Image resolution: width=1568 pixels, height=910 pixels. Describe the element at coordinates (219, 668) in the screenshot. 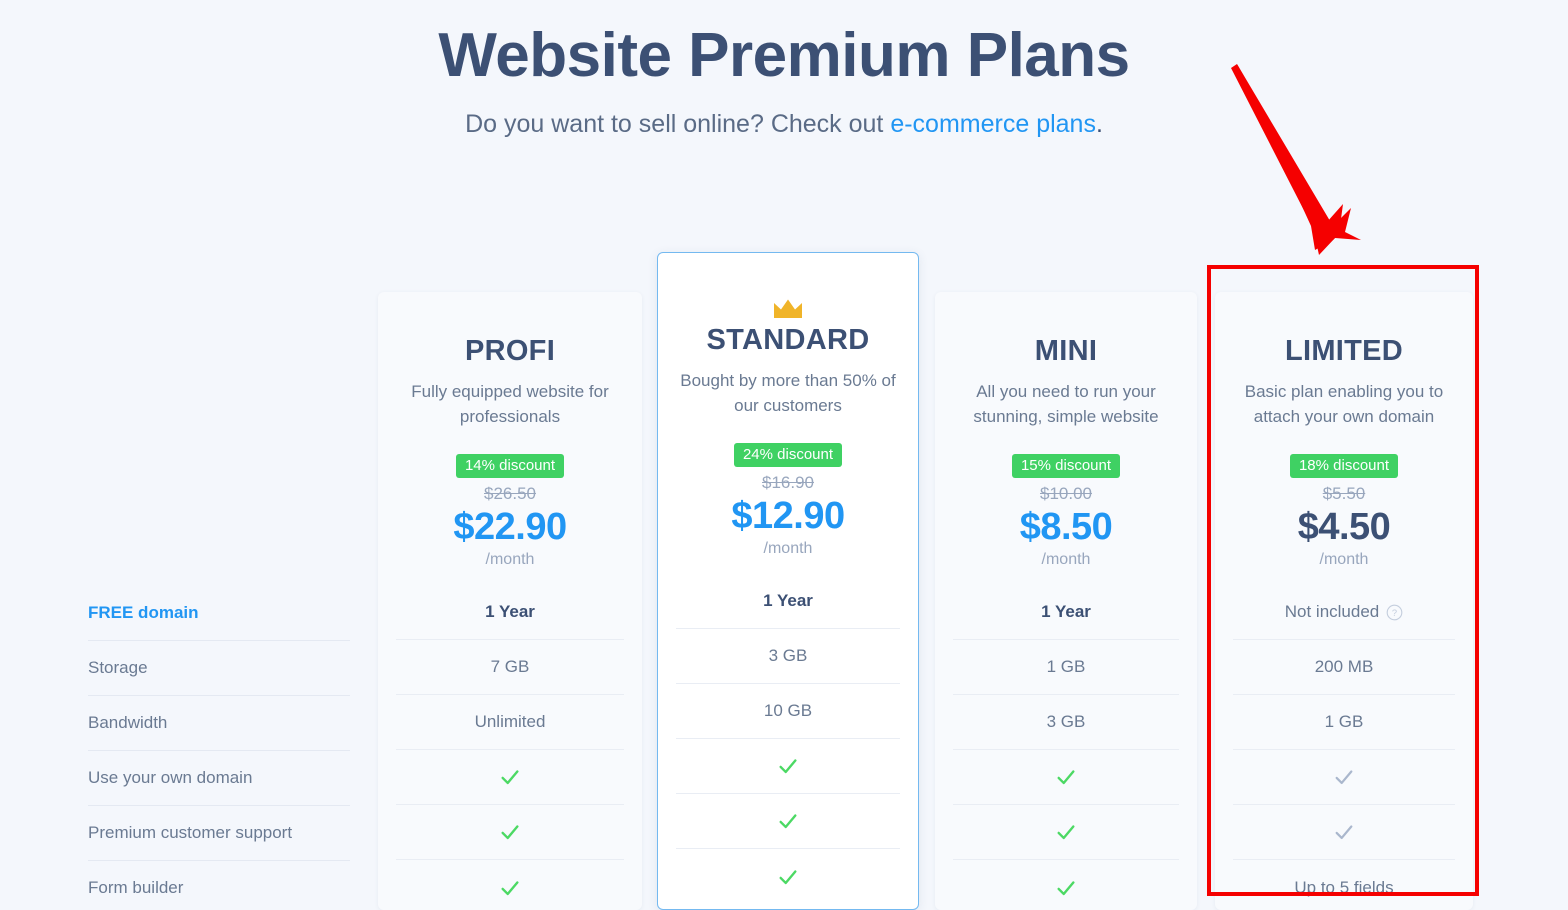

I see `feature-label-storage: Storage` at that location.